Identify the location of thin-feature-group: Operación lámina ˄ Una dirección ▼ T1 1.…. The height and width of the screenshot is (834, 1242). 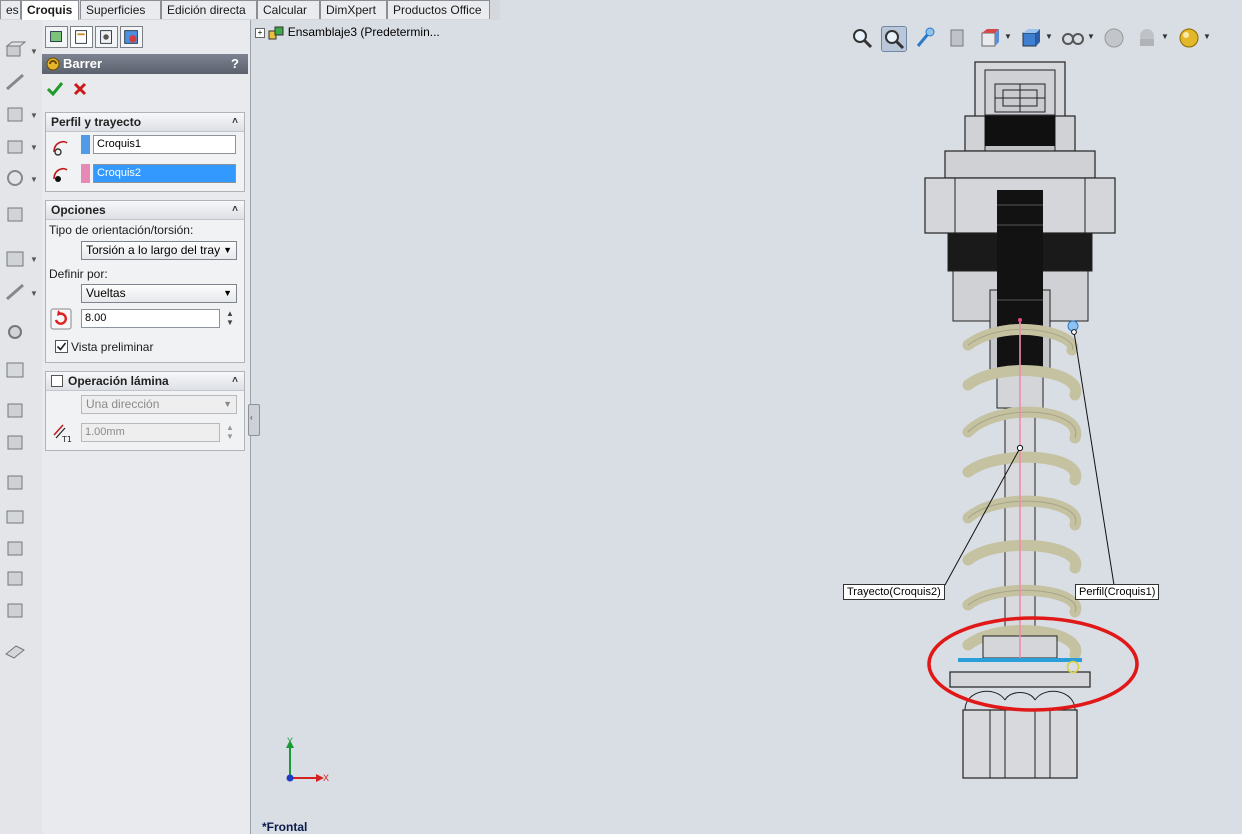
(145, 411).